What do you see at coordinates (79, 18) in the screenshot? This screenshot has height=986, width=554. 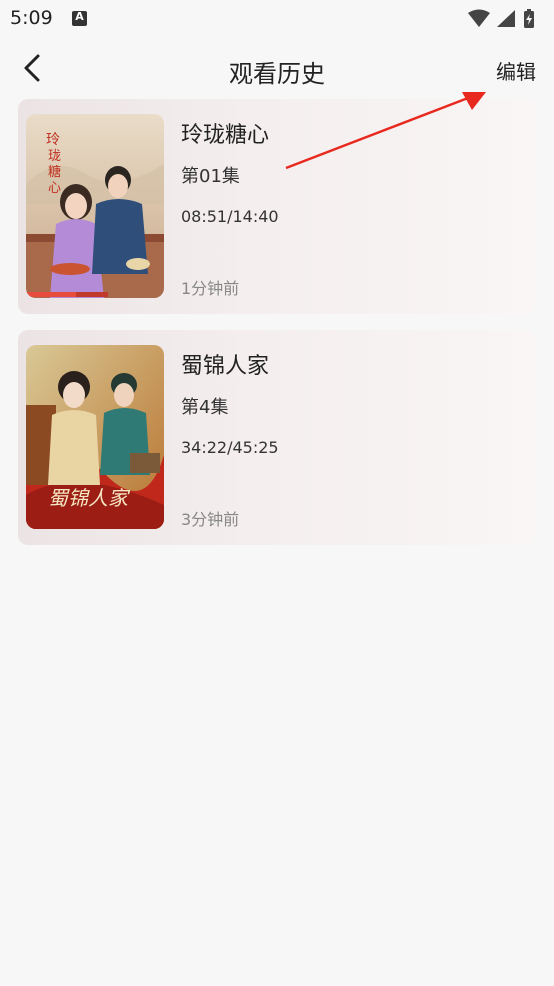 I see `notification-icon: A` at bounding box center [79, 18].